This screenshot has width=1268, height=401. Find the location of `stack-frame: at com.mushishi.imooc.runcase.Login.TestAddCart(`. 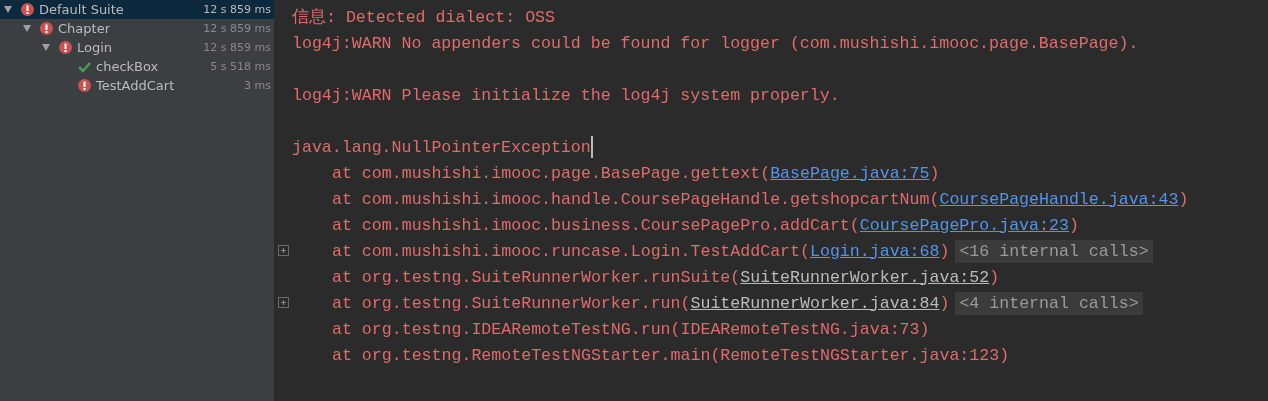

stack-frame: at com.mushishi.imooc.runcase.Login.TestAddCart( is located at coordinates (571, 251).